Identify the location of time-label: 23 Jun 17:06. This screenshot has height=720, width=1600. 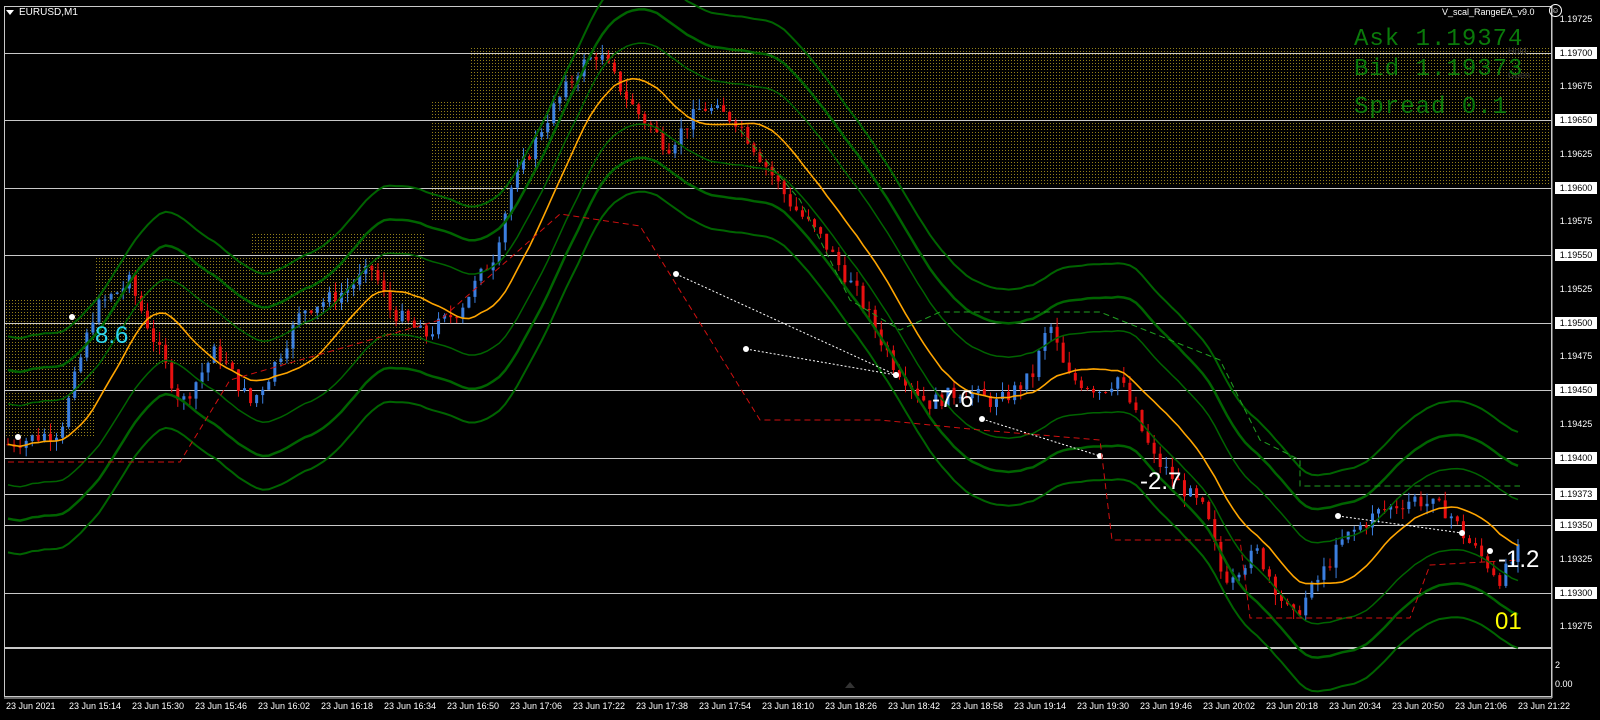
(536, 706).